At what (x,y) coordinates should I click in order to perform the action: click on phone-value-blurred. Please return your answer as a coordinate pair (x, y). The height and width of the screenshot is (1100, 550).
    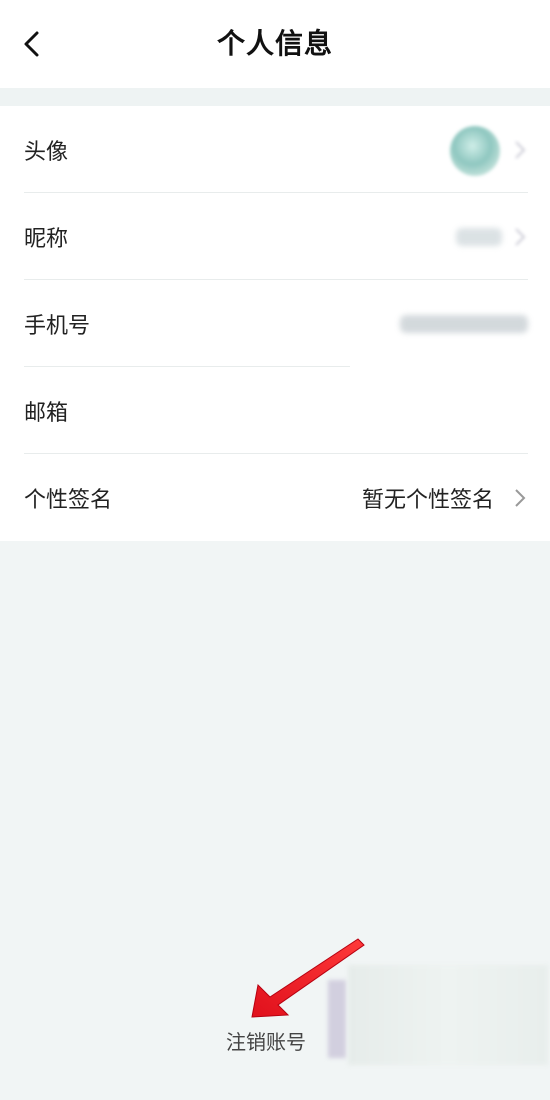
    Looking at the image, I should click on (464, 323).